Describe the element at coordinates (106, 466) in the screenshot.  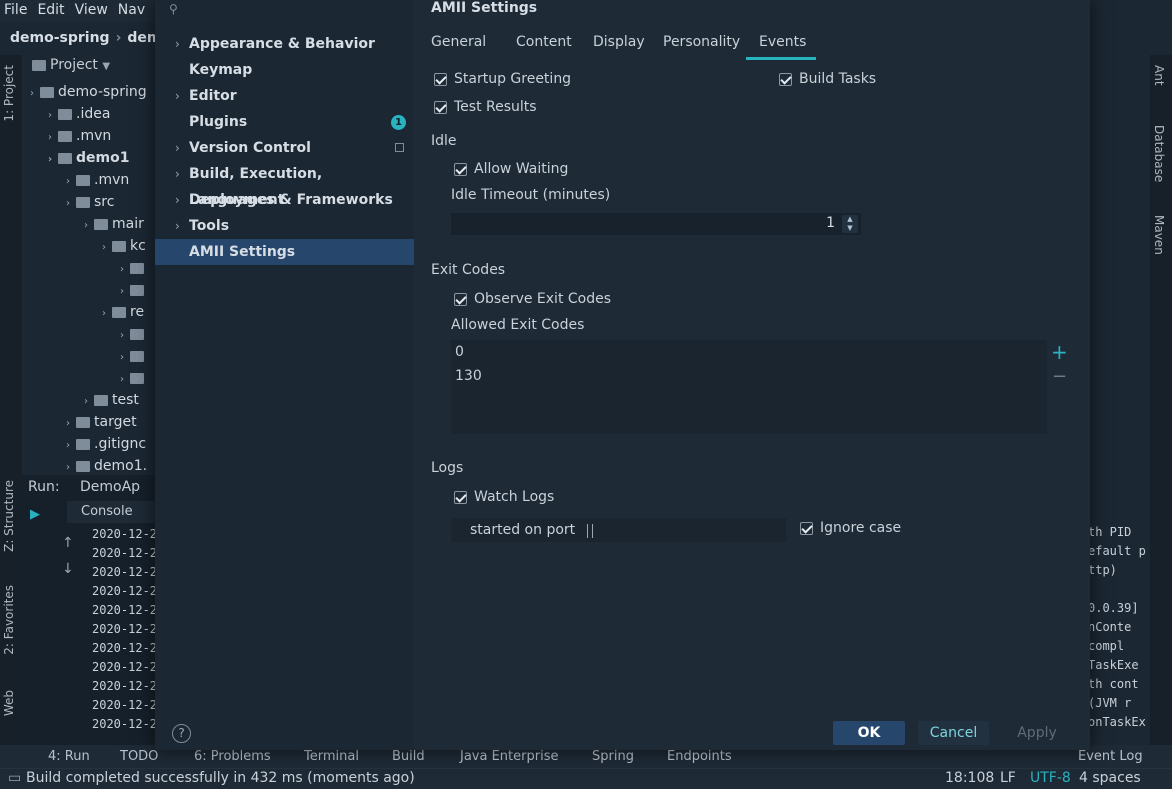
I see `tree-item: › demo1.` at that location.